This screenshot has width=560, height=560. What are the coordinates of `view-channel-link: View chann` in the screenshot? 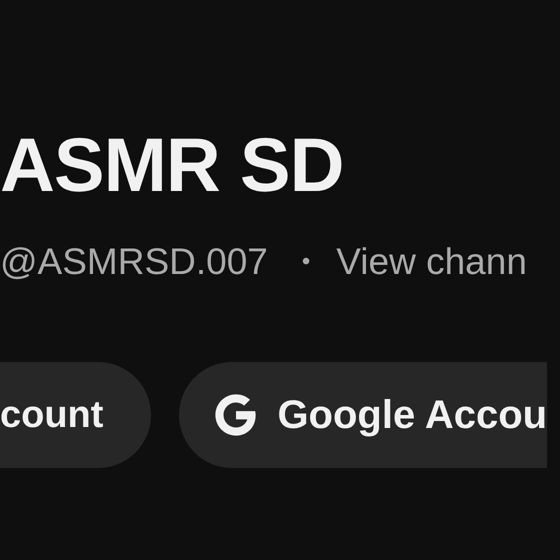 It's located at (431, 262).